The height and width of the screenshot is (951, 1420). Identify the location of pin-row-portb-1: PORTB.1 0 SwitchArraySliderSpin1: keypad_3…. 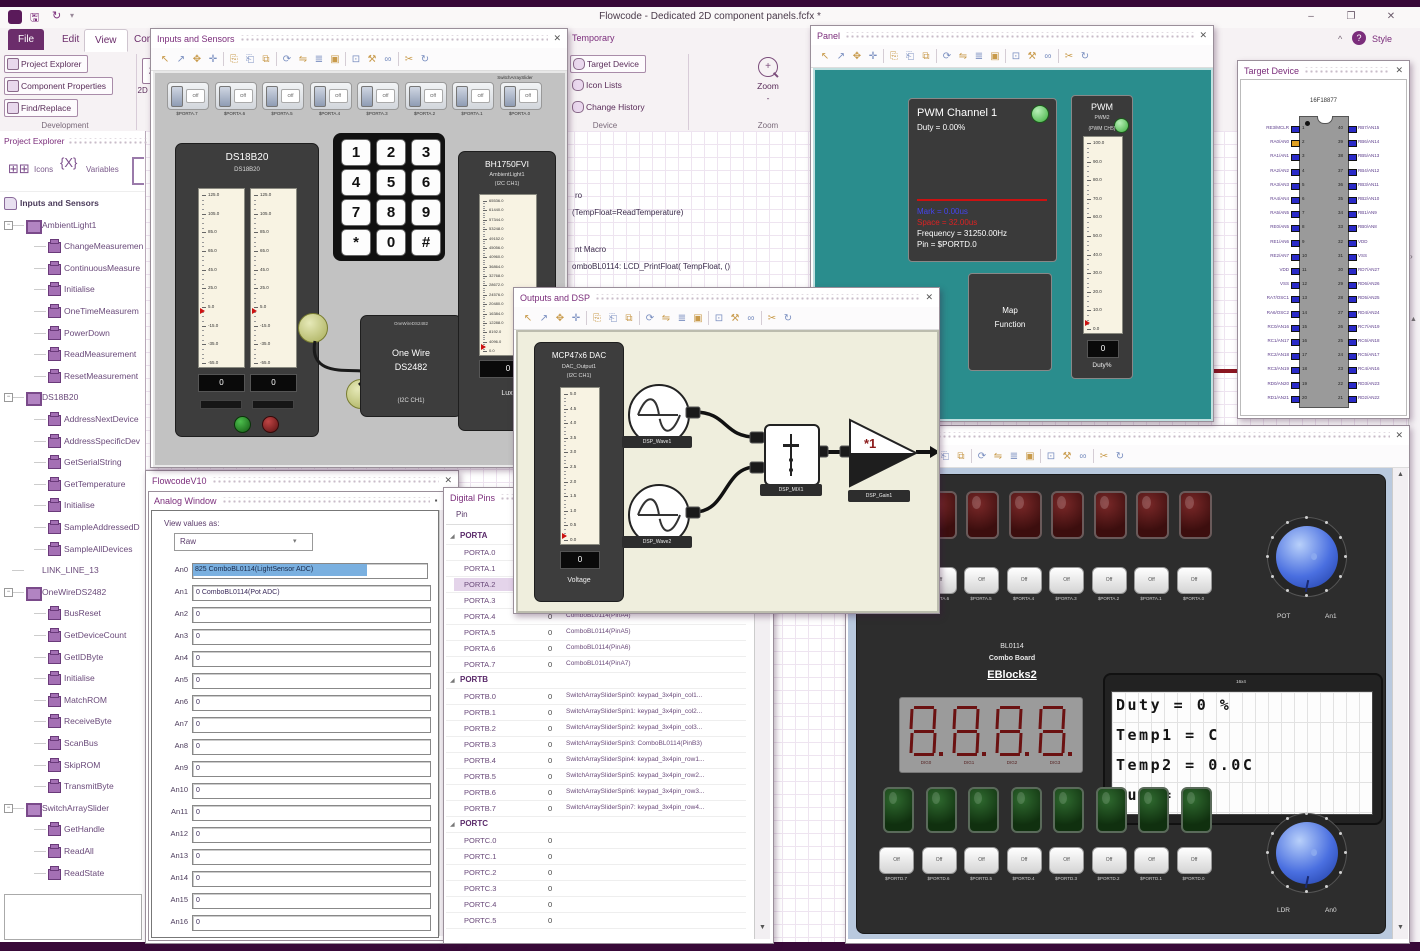
(607, 713).